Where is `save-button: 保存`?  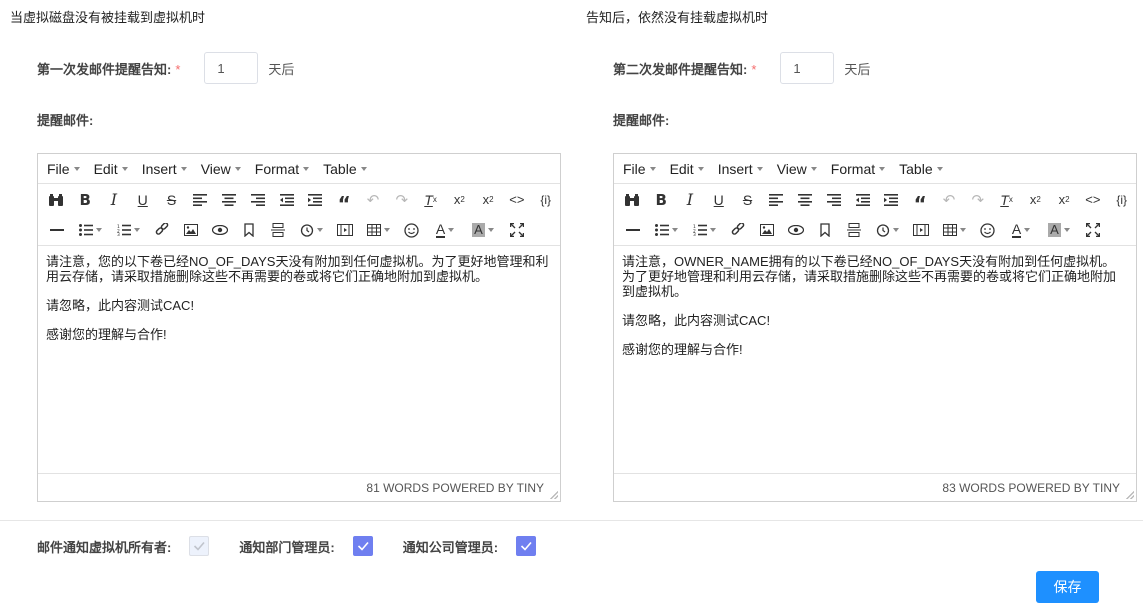 save-button: 保存 is located at coordinates (1067, 587).